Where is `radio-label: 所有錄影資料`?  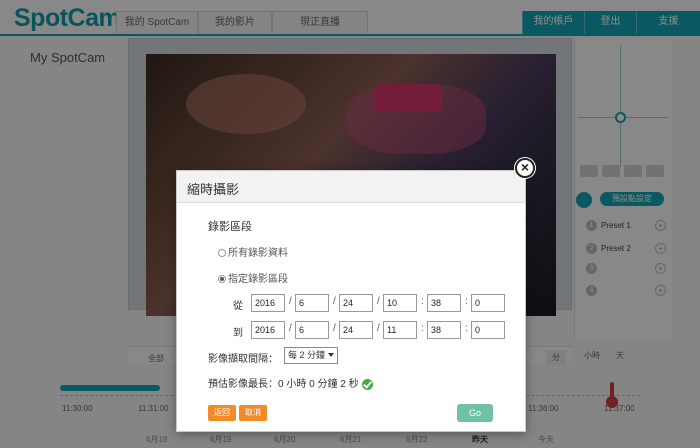
radio-label: 所有錄影資料 is located at coordinates (258, 253).